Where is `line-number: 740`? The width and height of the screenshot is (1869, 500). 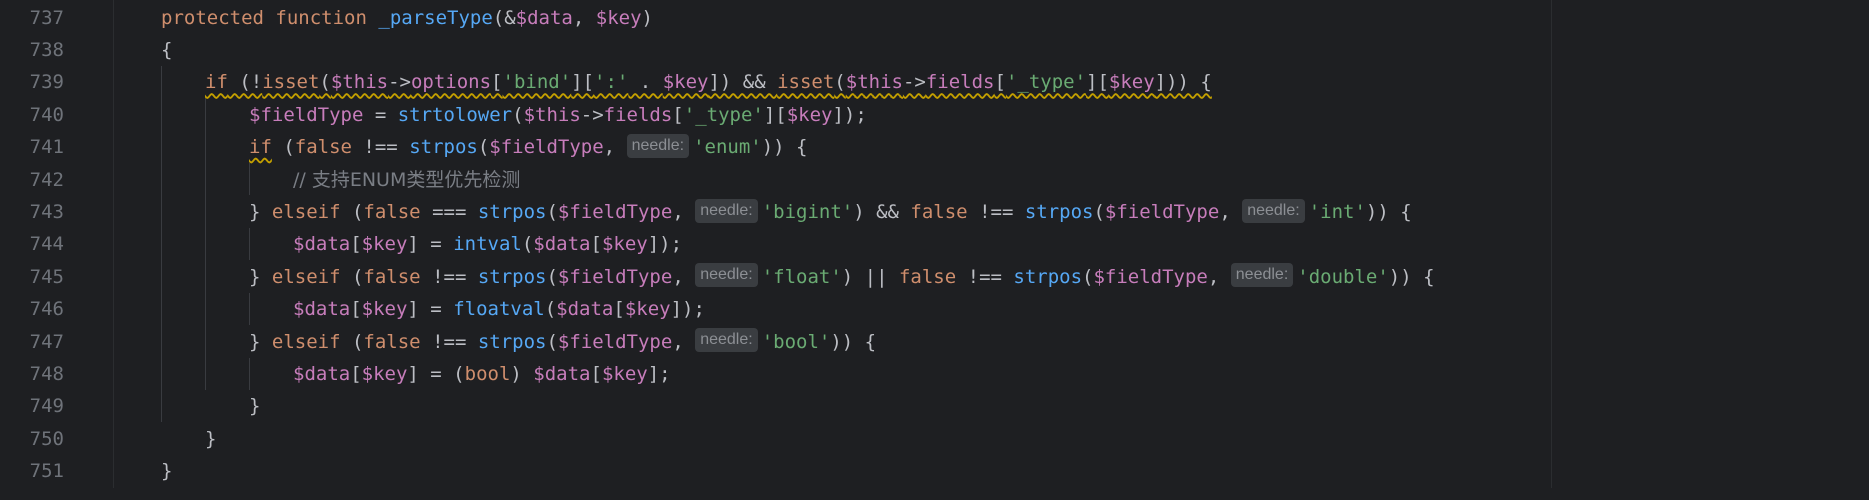
line-number: 740 is located at coordinates (46, 114).